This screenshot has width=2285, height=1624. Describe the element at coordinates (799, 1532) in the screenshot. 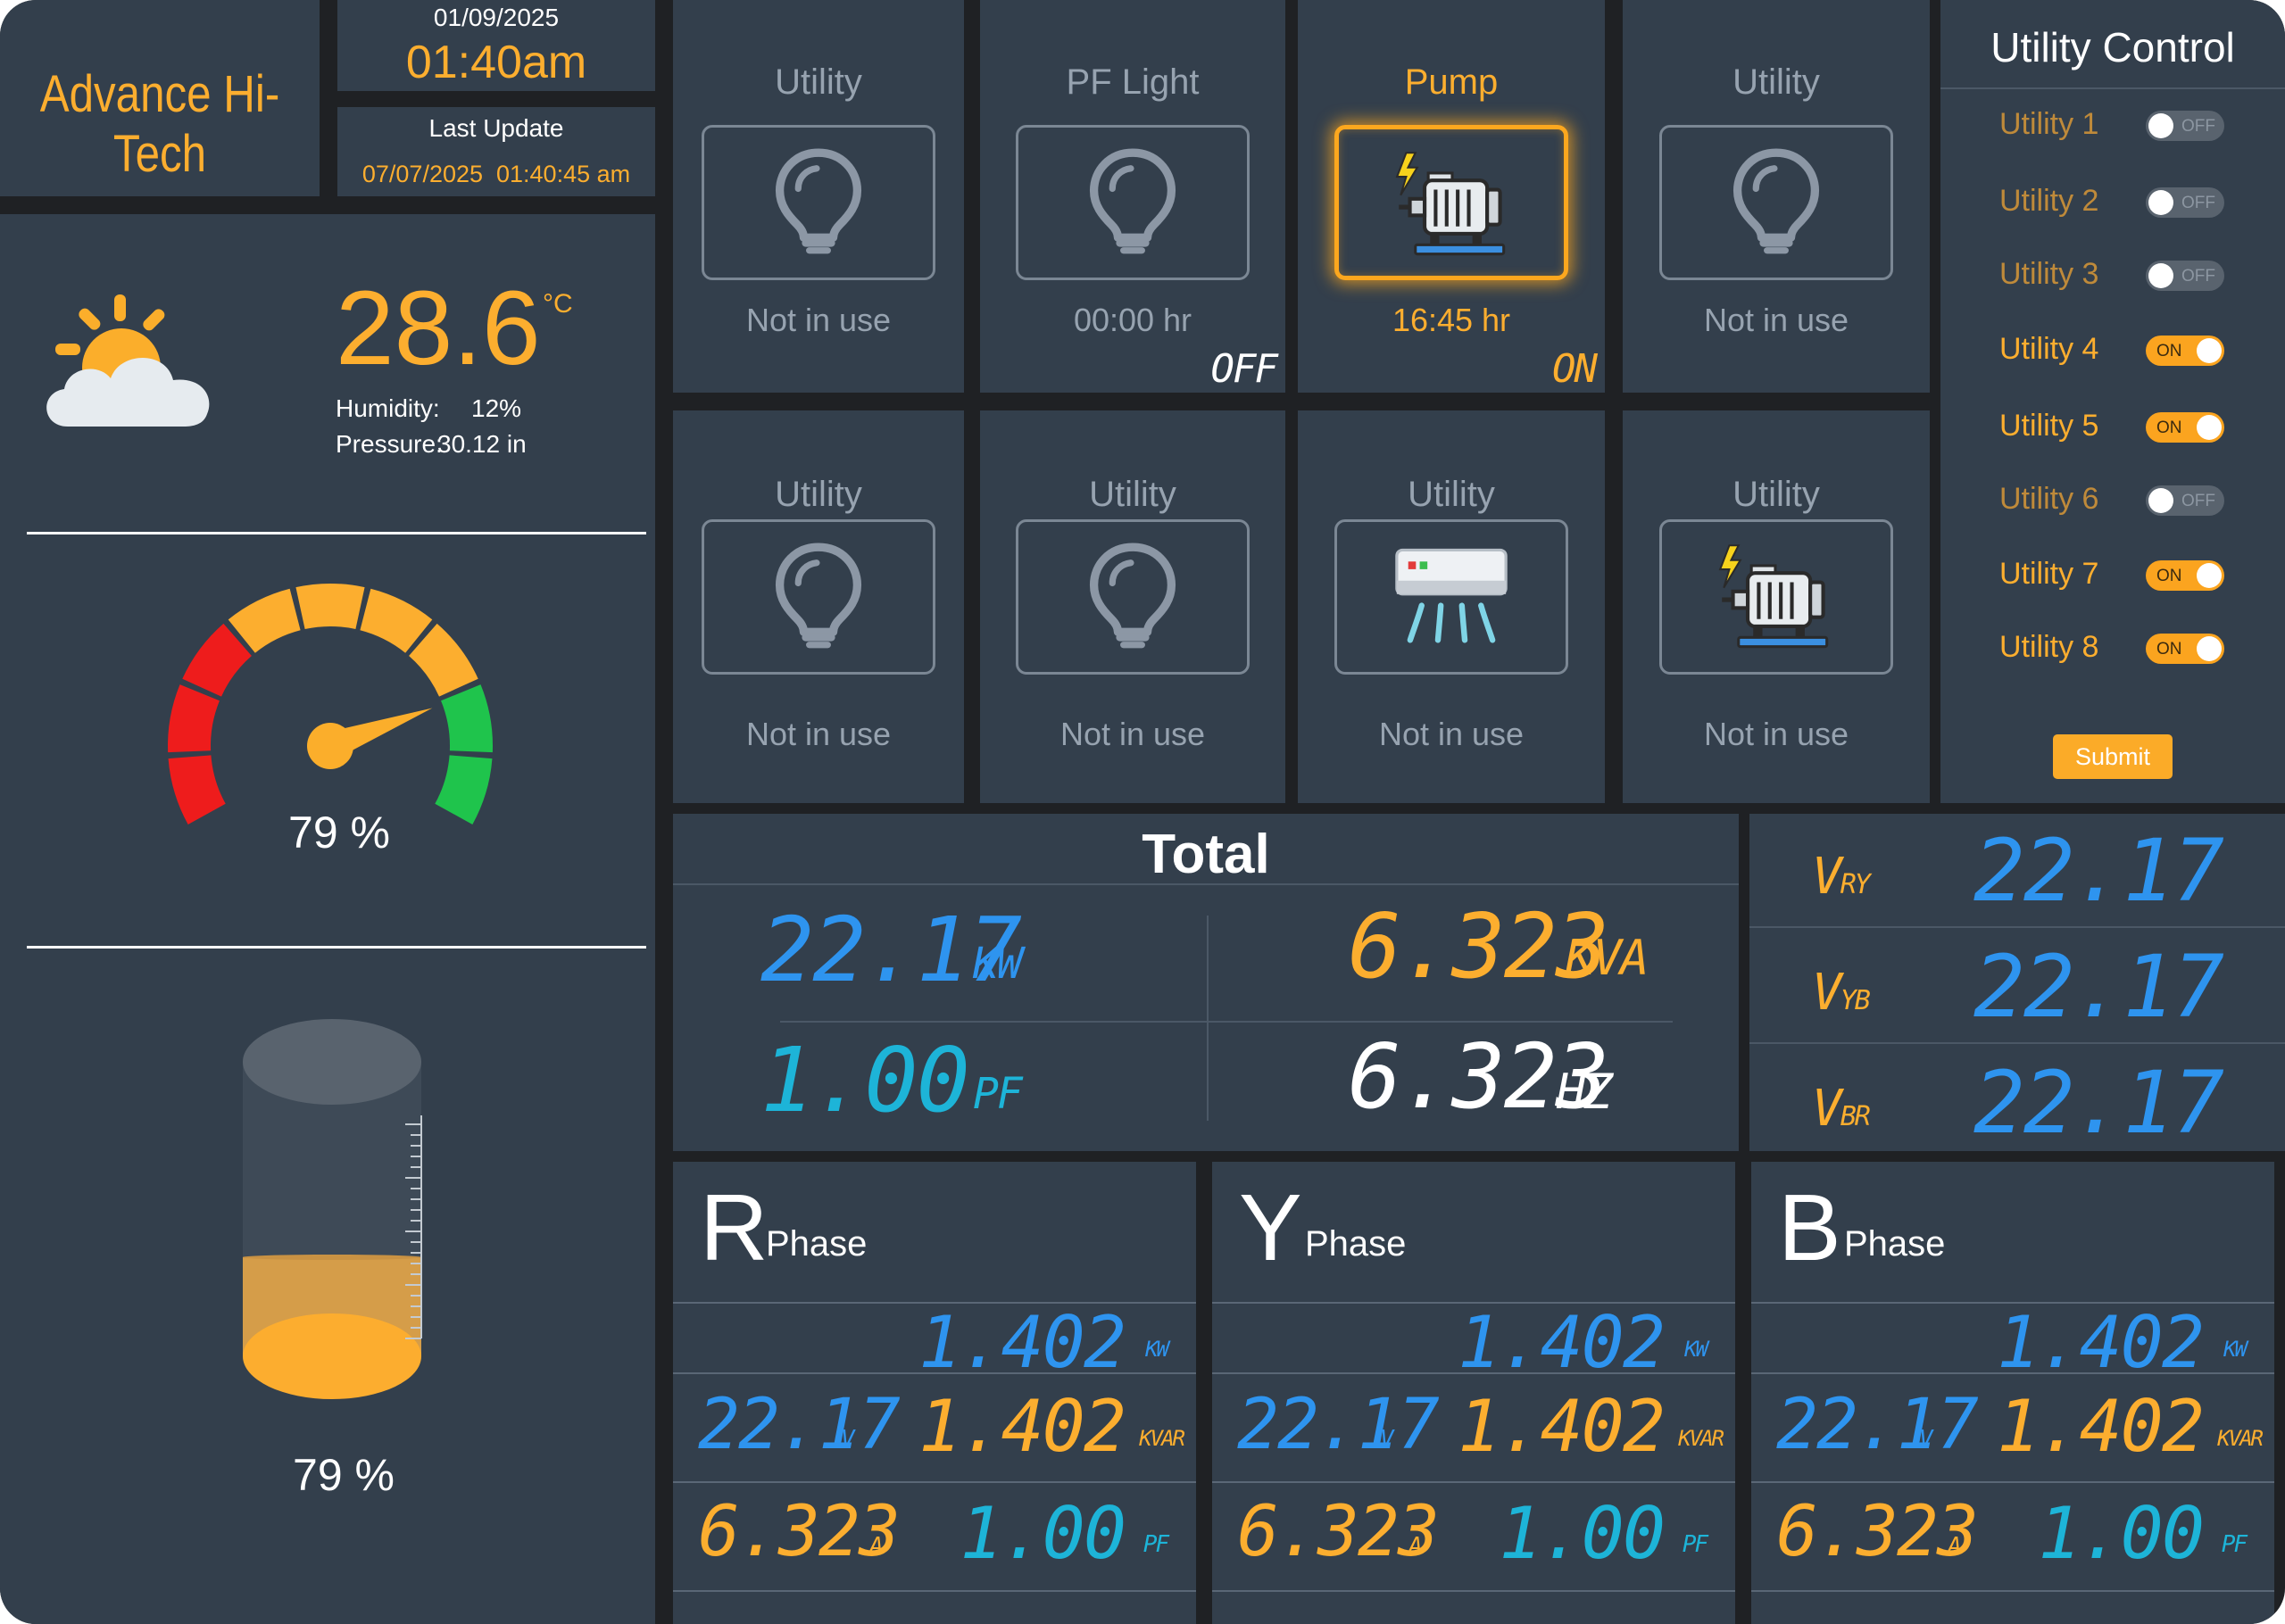

I see `phase-current-value: 6.323` at that location.